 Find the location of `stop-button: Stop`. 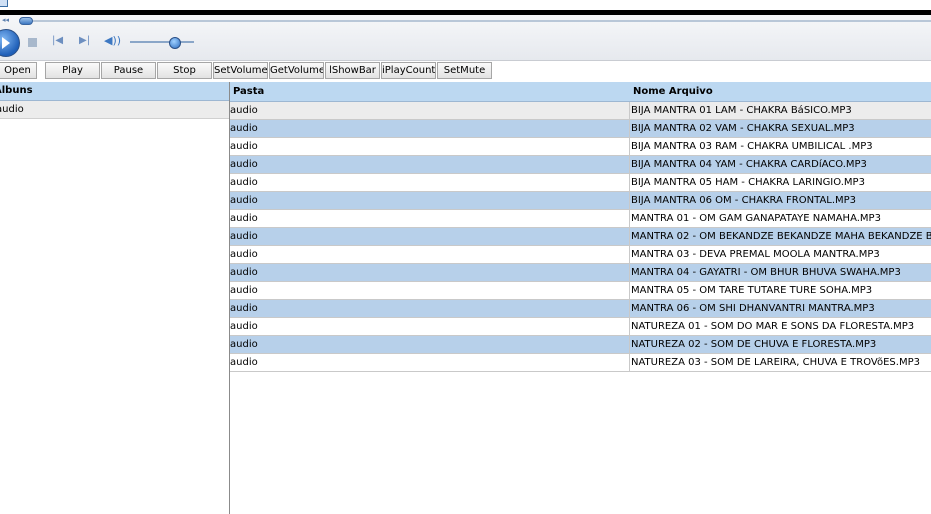

stop-button: Stop is located at coordinates (184, 70).